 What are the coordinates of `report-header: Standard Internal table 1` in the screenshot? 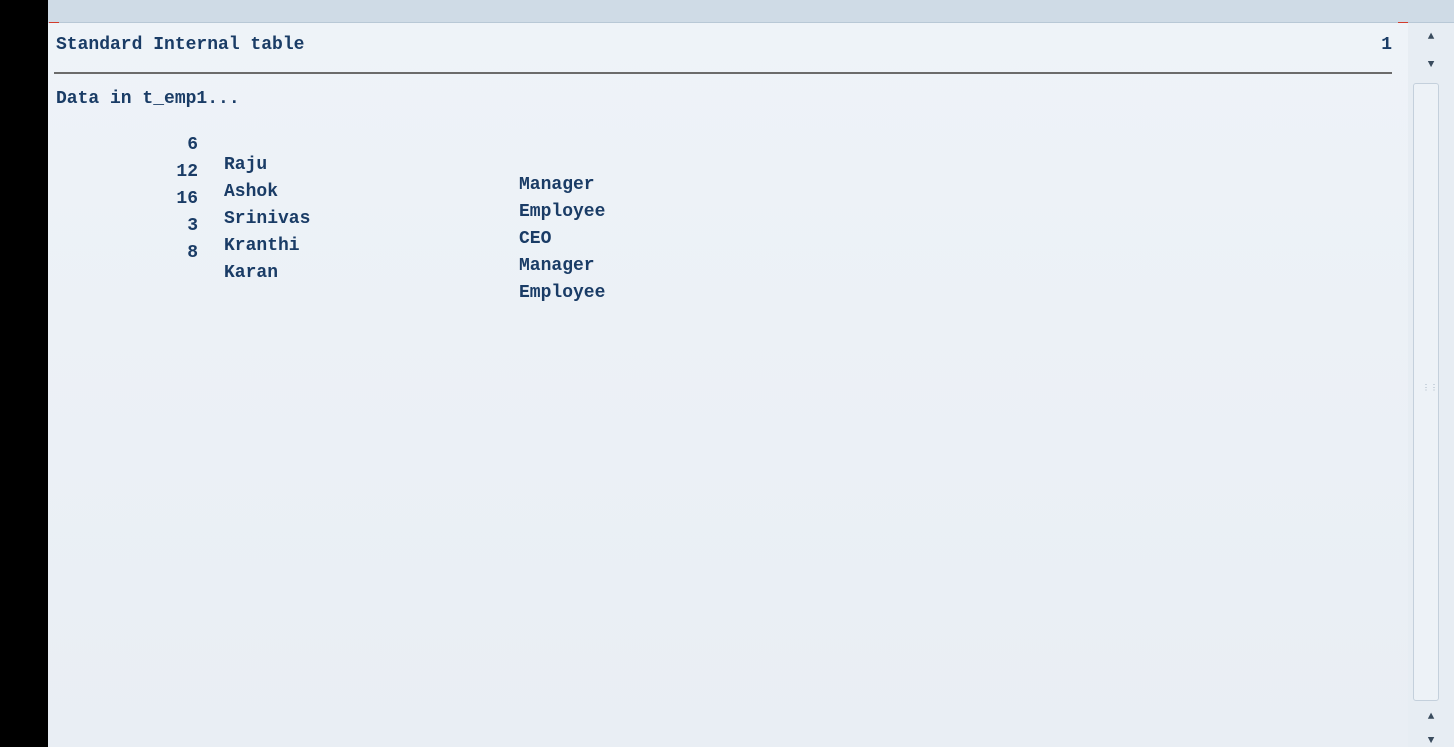 It's located at (724, 47).